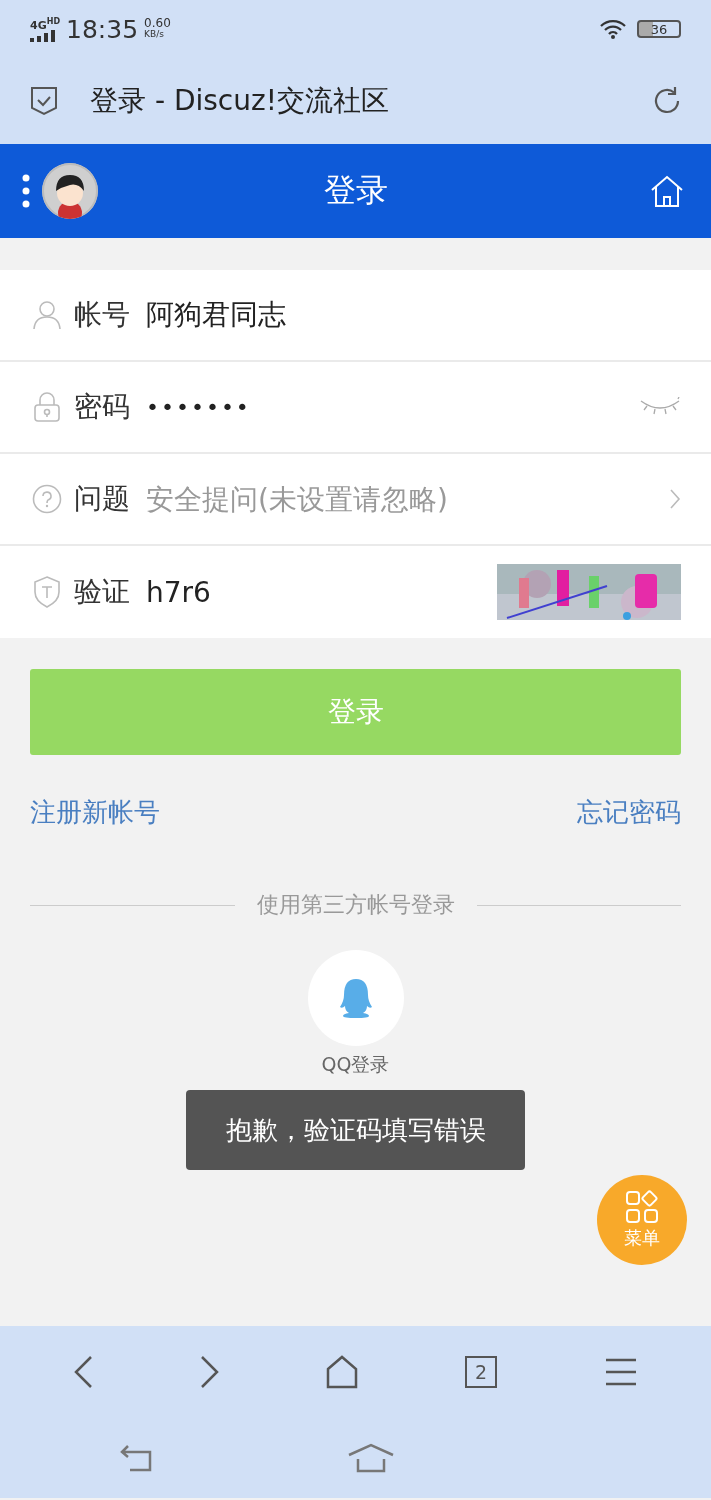  Describe the element at coordinates (45, 23) in the screenshot. I see `network-type: 4G$^{HD}$` at that location.